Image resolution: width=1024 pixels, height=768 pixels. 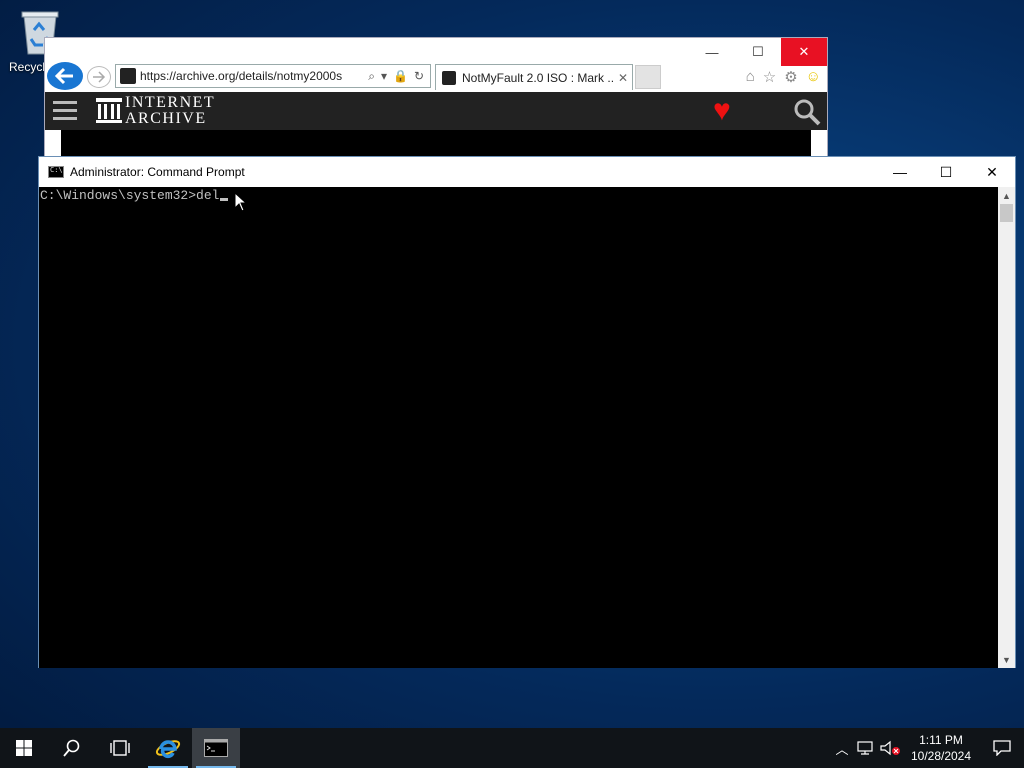 I want to click on search-icon, so click(x=71, y=748).